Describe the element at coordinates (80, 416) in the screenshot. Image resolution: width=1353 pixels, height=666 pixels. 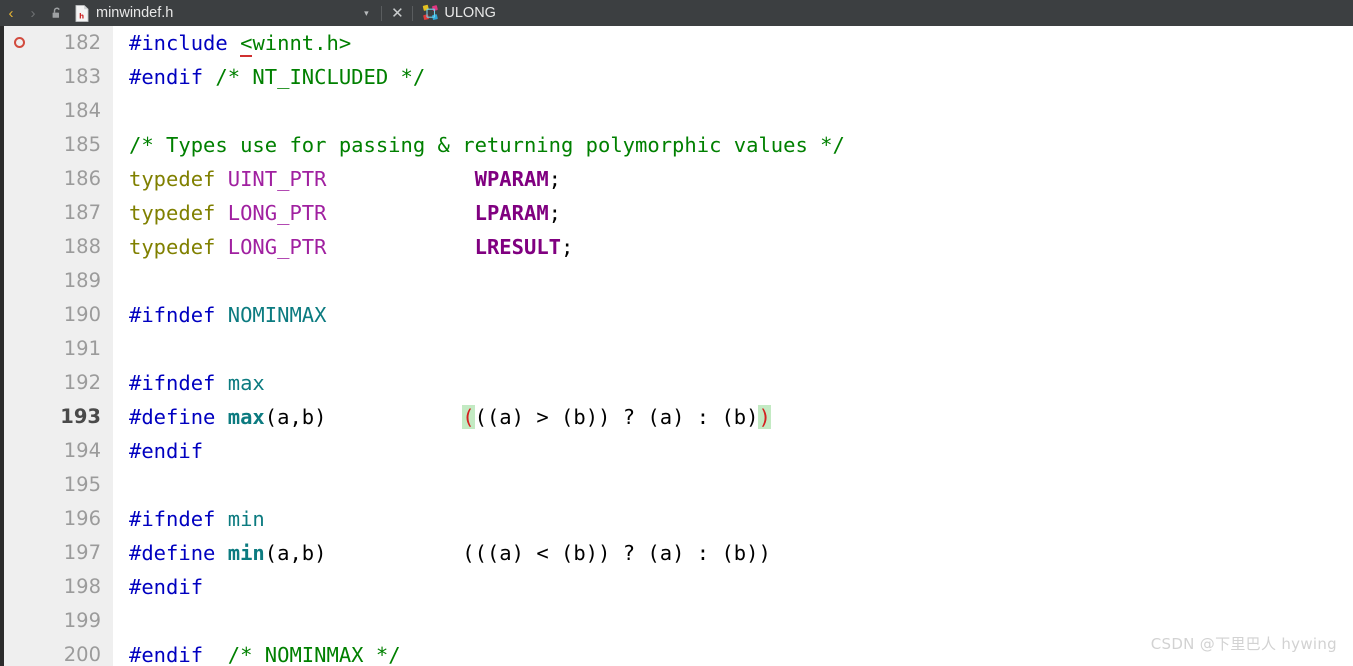
I see `line-number-label: 193` at that location.